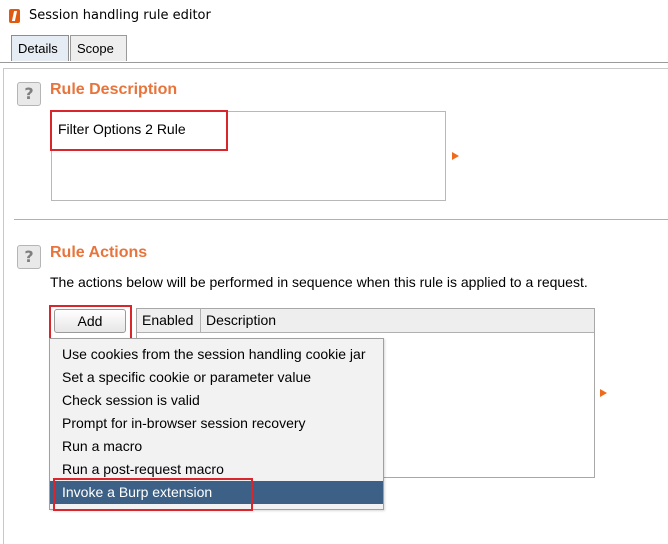 This screenshot has height=544, width=668. What do you see at coordinates (169, 320) in the screenshot?
I see `column-enabled: Enabled` at bounding box center [169, 320].